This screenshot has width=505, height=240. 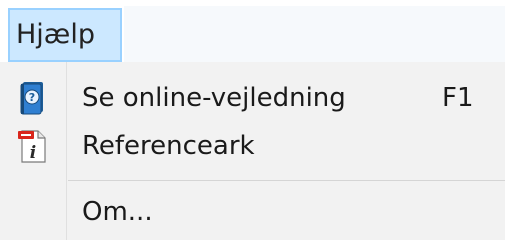 What do you see at coordinates (458, 98) in the screenshot?
I see `menu-item-shortcut: F1` at bounding box center [458, 98].